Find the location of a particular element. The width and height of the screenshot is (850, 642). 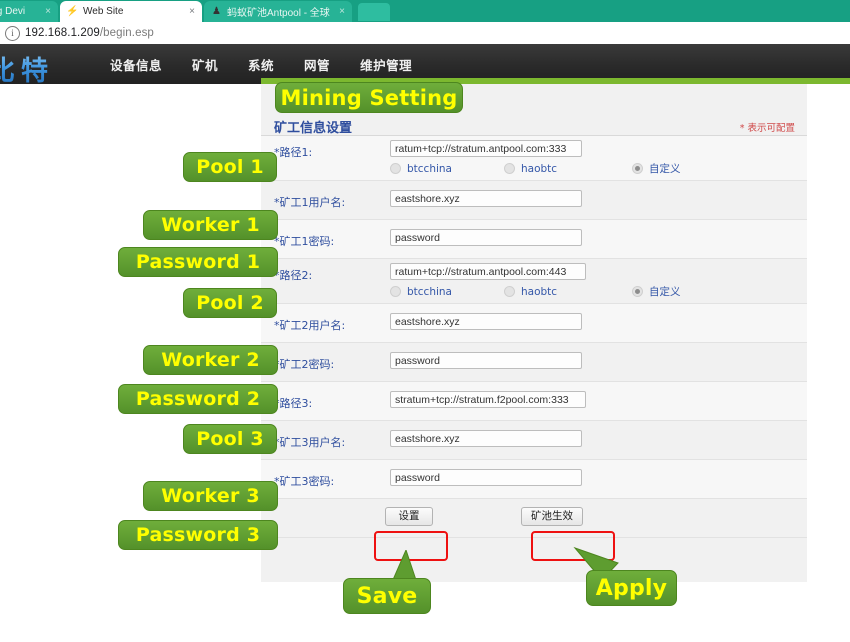

radio-group-pool1: btcchina haobtc 自定义 is located at coordinates (535, 168).